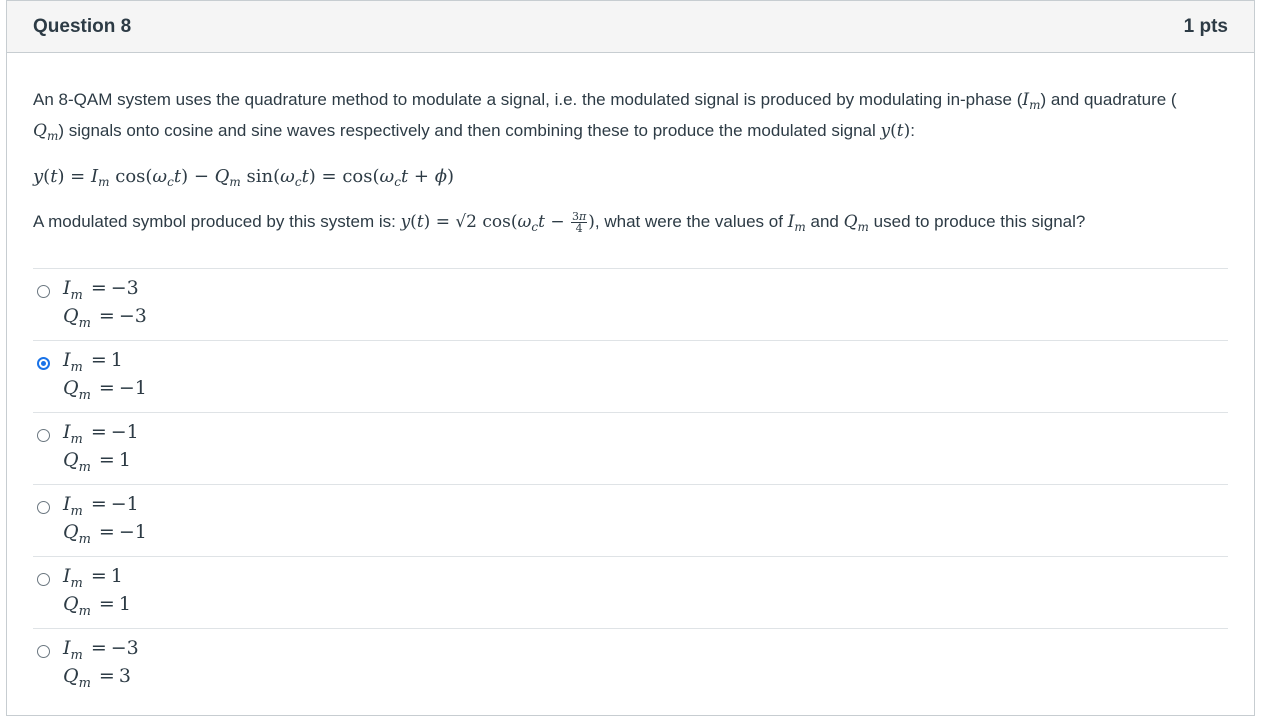 The height and width of the screenshot is (716, 1277). Describe the element at coordinates (124, 676) in the screenshot. I see `answer-qm-value: 3` at that location.